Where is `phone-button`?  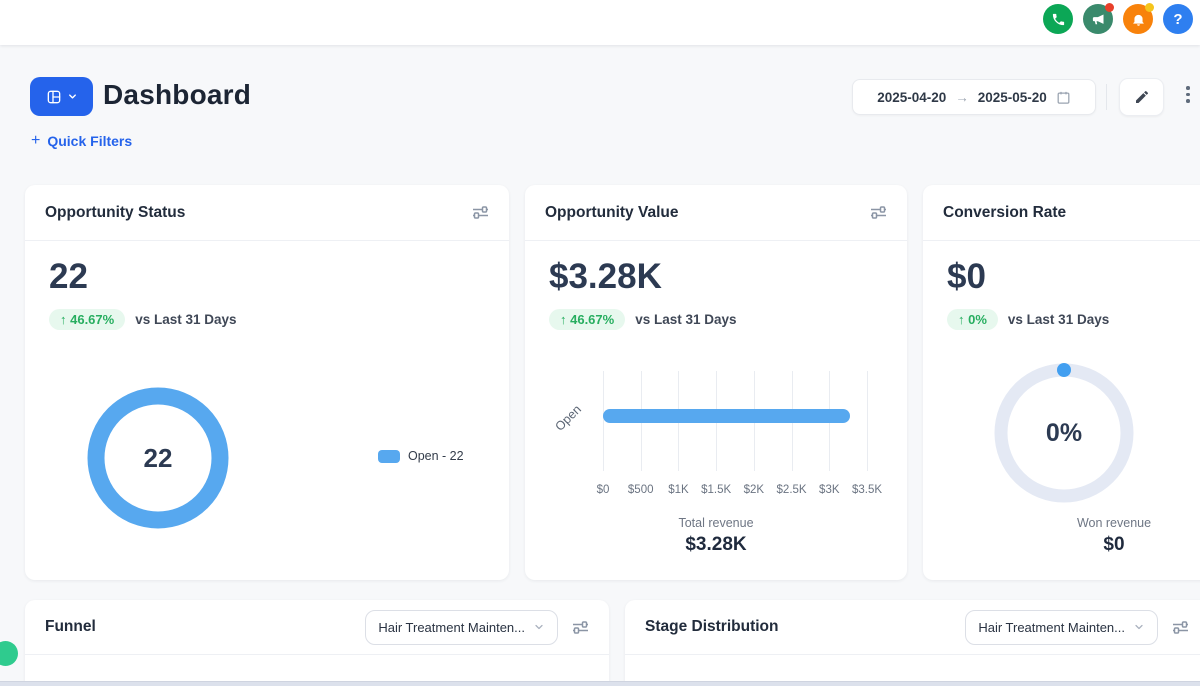
phone-button is located at coordinates (1058, 19).